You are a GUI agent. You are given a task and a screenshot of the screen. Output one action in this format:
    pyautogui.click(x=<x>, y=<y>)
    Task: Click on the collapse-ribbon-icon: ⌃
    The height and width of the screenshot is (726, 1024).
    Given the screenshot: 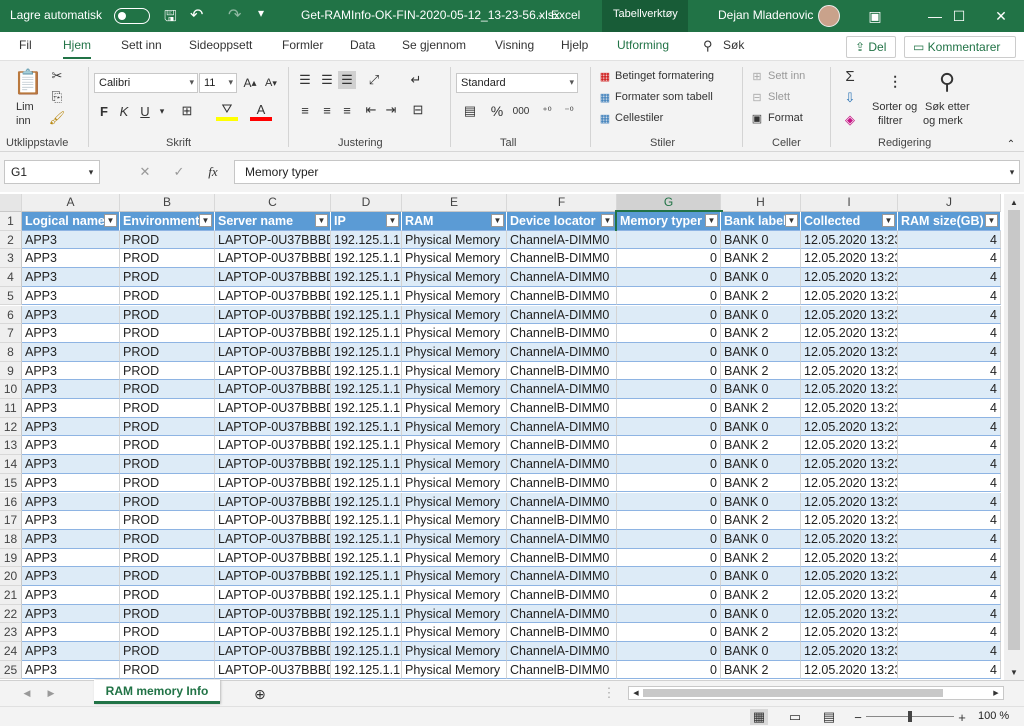 What is the action you would take?
    pyautogui.click(x=1011, y=144)
    